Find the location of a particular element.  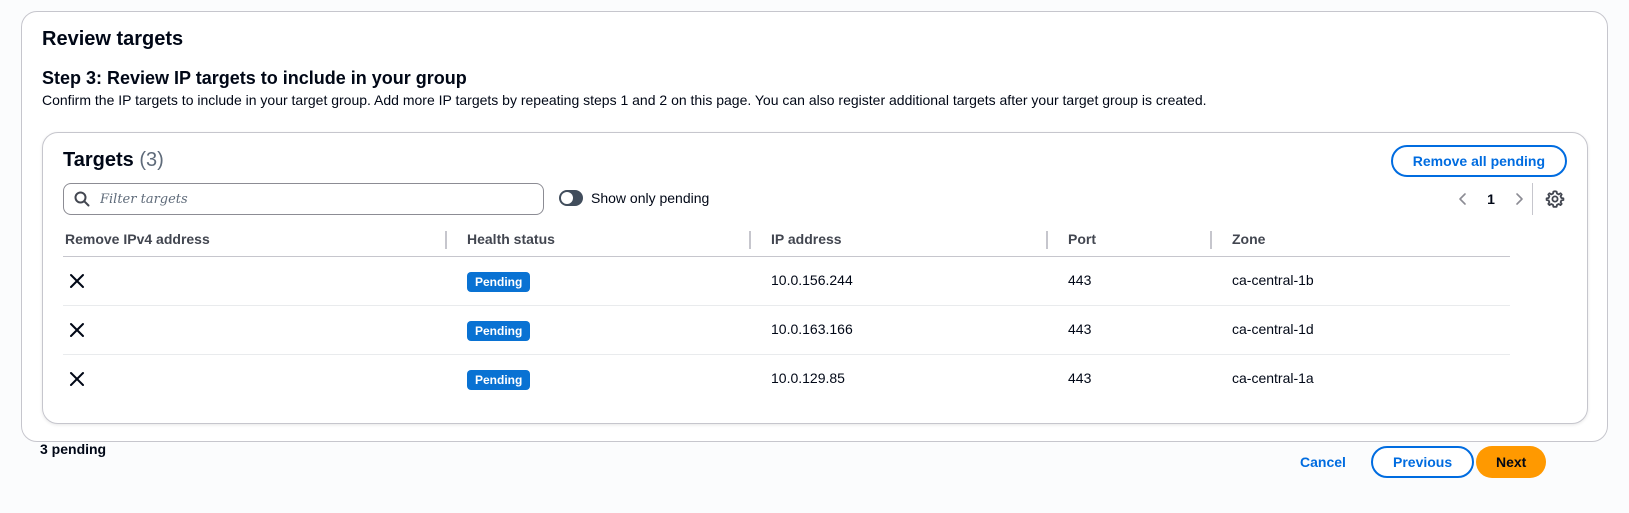

zone-cell: ca-central-1b is located at coordinates (1273, 280).